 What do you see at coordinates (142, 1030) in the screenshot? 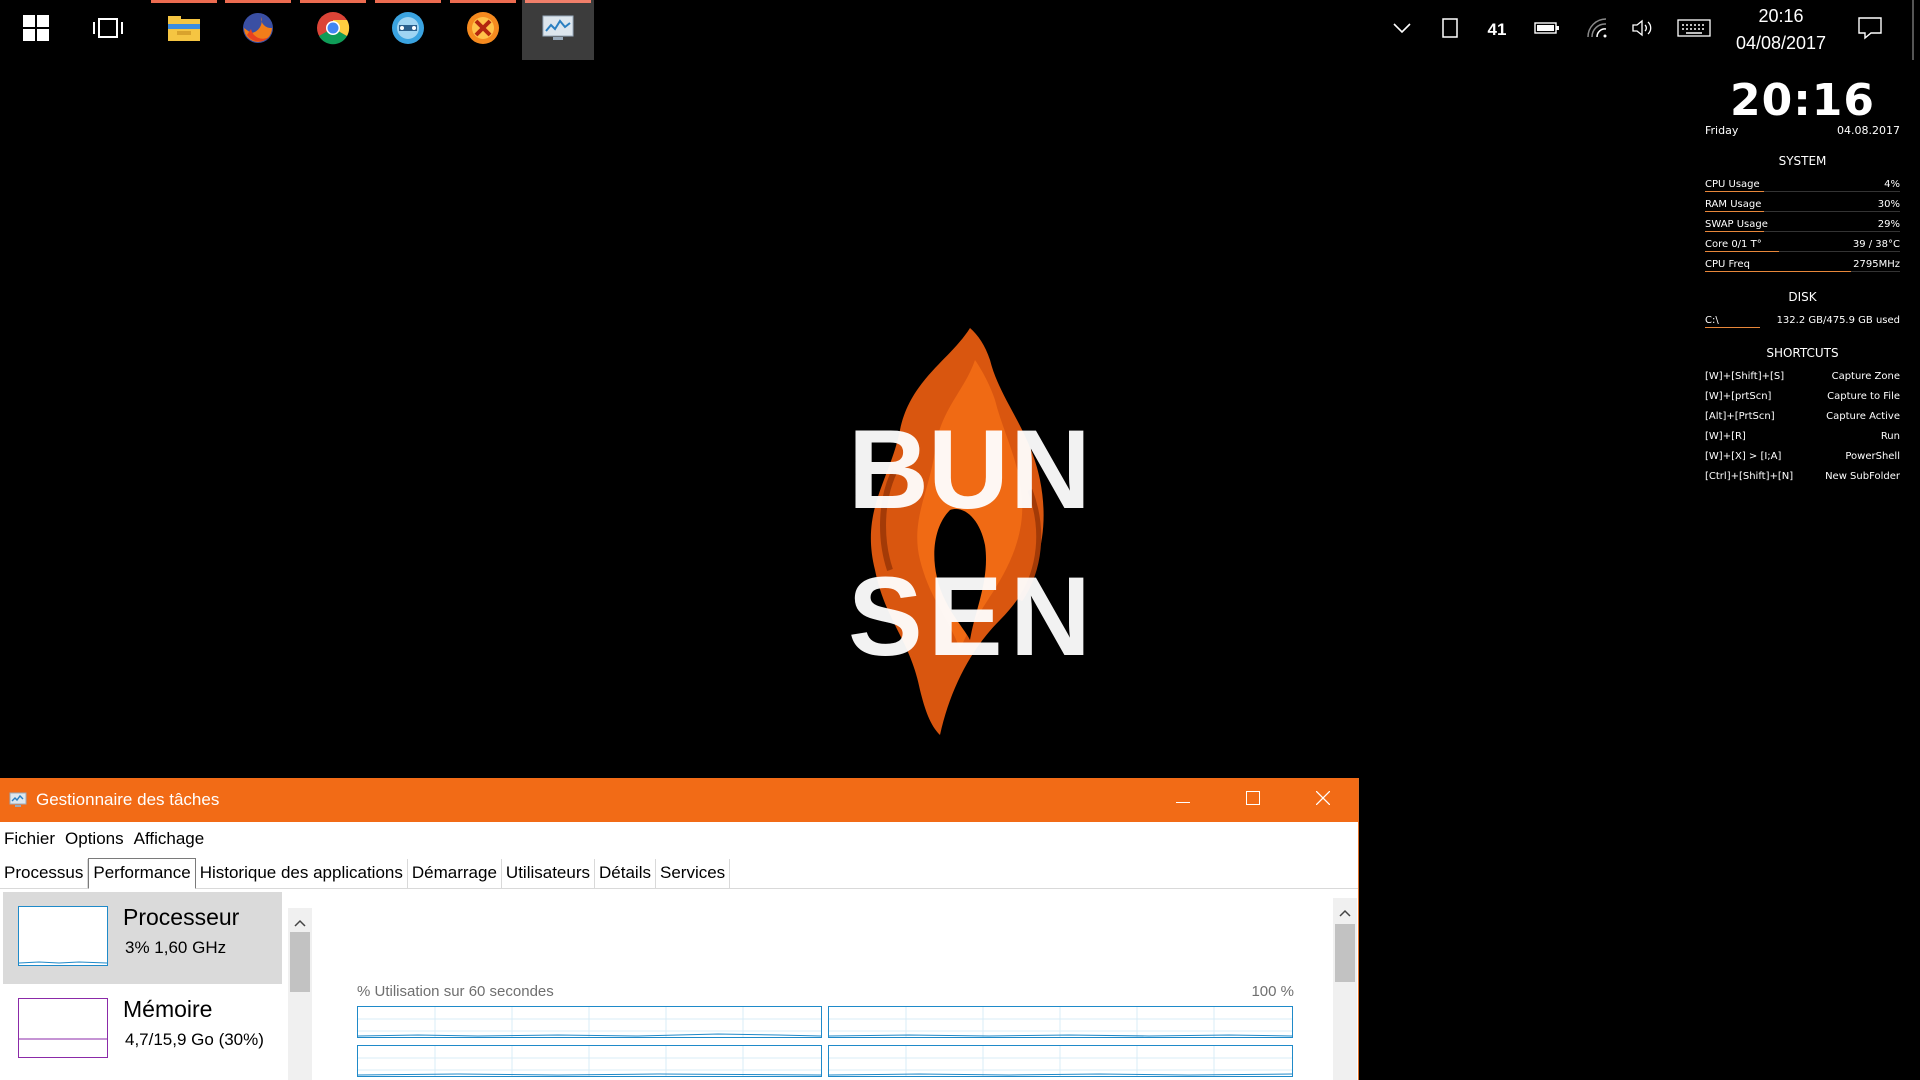
I see `resource-memoire: Mémoire 4,7/15,9 Go (30%)` at bounding box center [142, 1030].